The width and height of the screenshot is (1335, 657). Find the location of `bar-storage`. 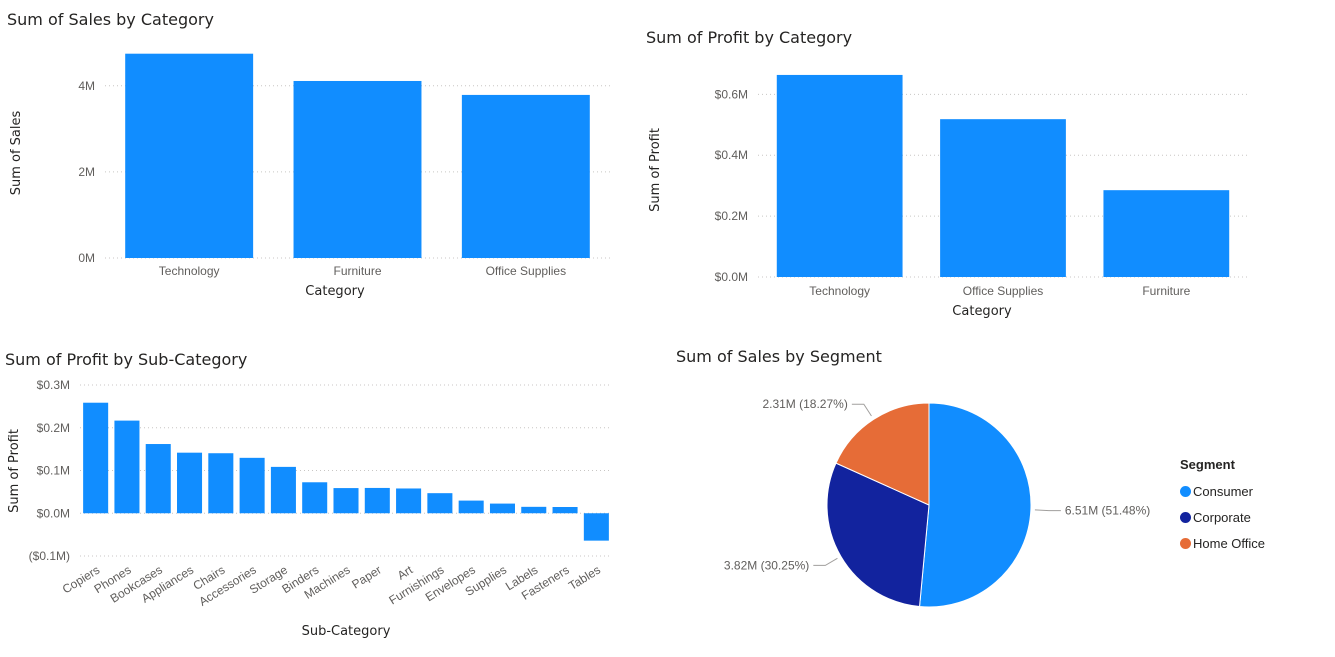

bar-storage is located at coordinates (283, 490).